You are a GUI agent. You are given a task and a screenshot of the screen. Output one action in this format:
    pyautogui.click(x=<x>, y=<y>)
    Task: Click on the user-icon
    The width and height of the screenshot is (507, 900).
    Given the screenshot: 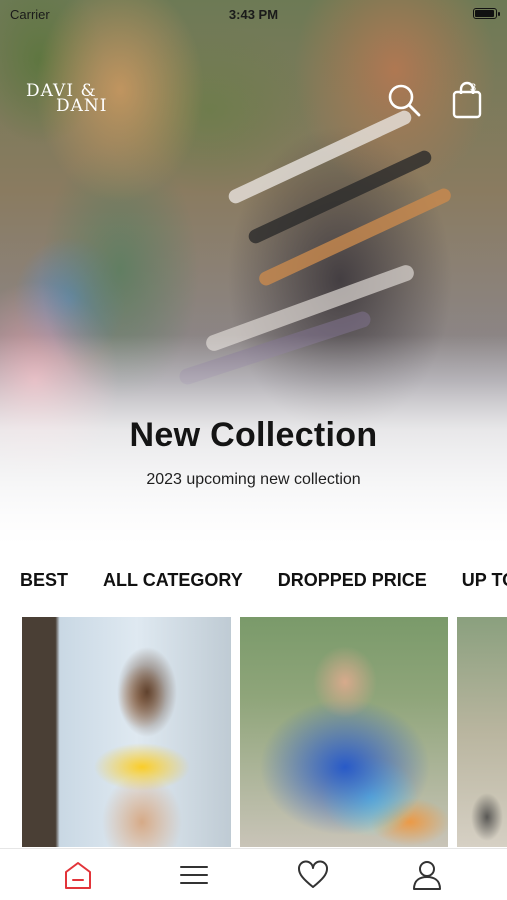 What is the action you would take?
    pyautogui.click(x=427, y=875)
    